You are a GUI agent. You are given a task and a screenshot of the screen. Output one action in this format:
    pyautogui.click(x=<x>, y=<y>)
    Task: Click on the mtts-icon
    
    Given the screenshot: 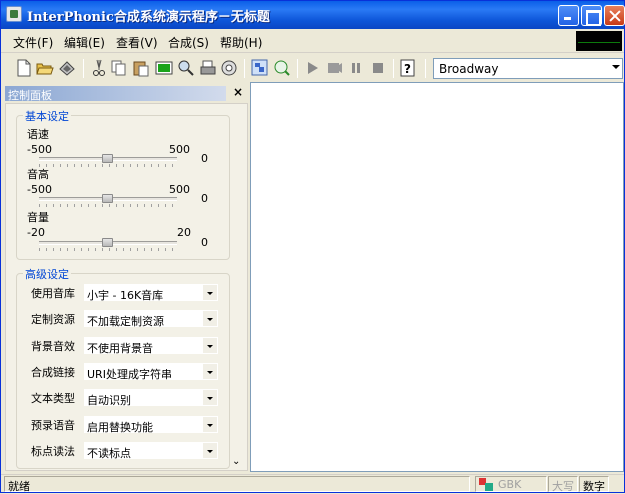 What is the action you would take?
    pyautogui.click(x=282, y=68)
    